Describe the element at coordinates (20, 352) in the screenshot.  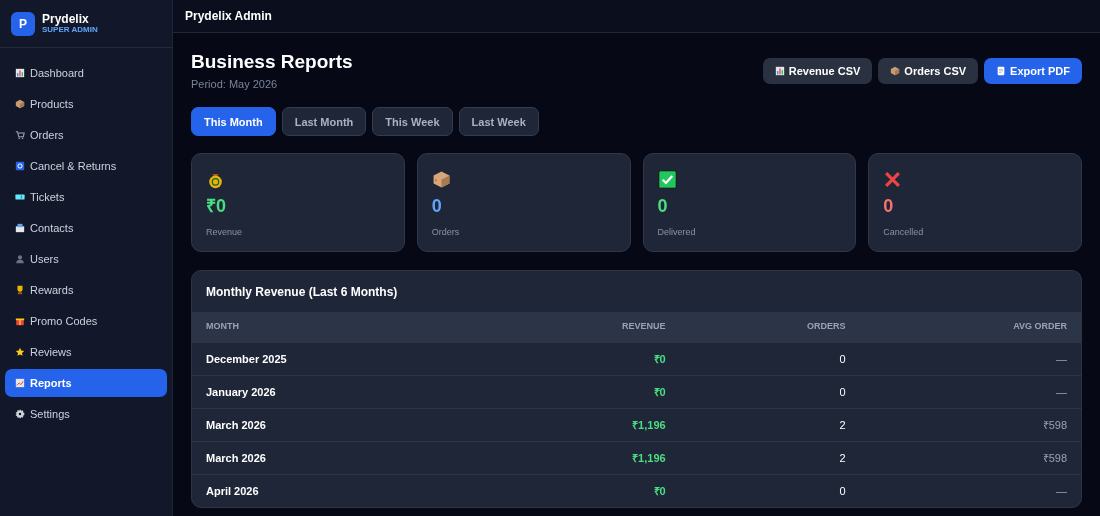
I see `star-icon` at that location.